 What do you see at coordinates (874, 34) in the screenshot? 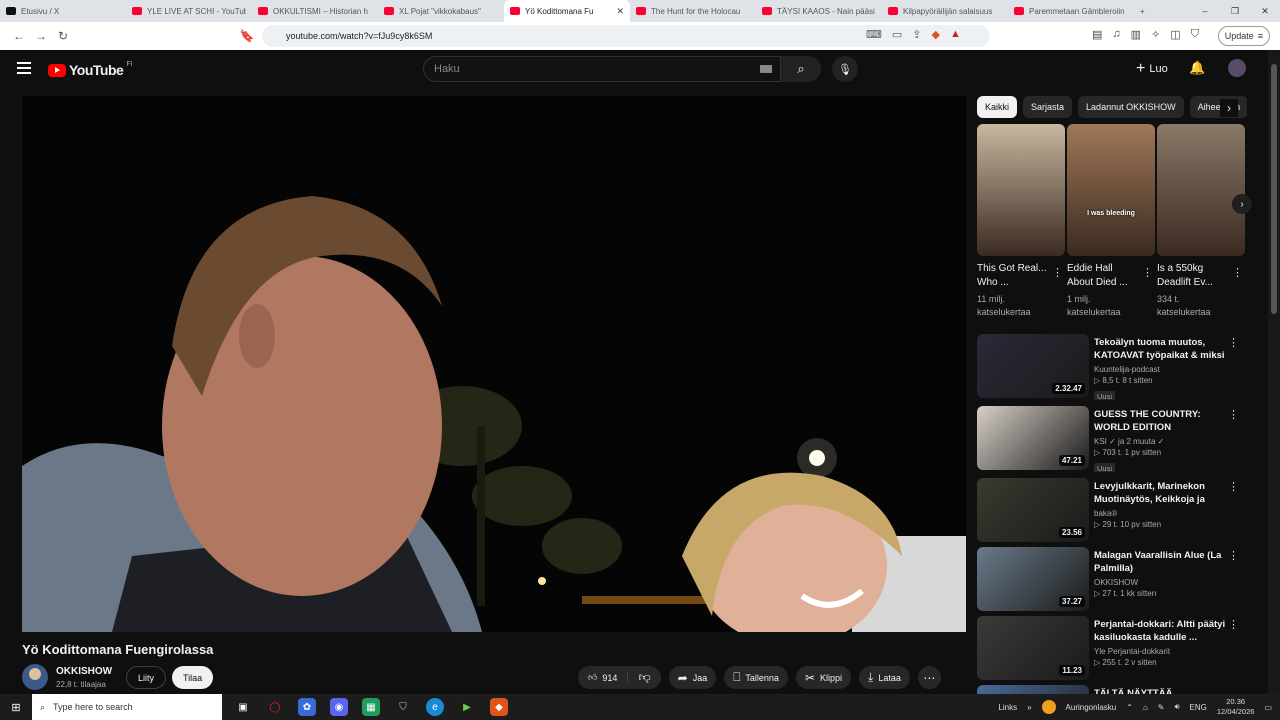
I see `translate-icon: ⌨` at bounding box center [874, 34].